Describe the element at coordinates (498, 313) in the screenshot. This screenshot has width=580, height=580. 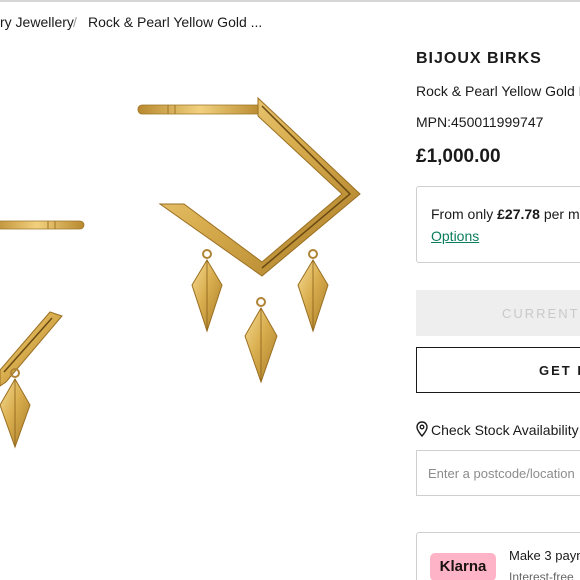
I see `currently-unavailable-button: CURRENTLY` at that location.